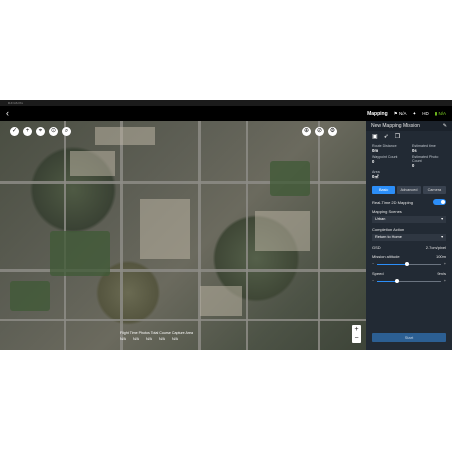 The height and width of the screenshot is (452, 452). Describe the element at coordinates (409, 255) in the screenshot. I see `altitude-row: Mission altitude 100m` at that location.